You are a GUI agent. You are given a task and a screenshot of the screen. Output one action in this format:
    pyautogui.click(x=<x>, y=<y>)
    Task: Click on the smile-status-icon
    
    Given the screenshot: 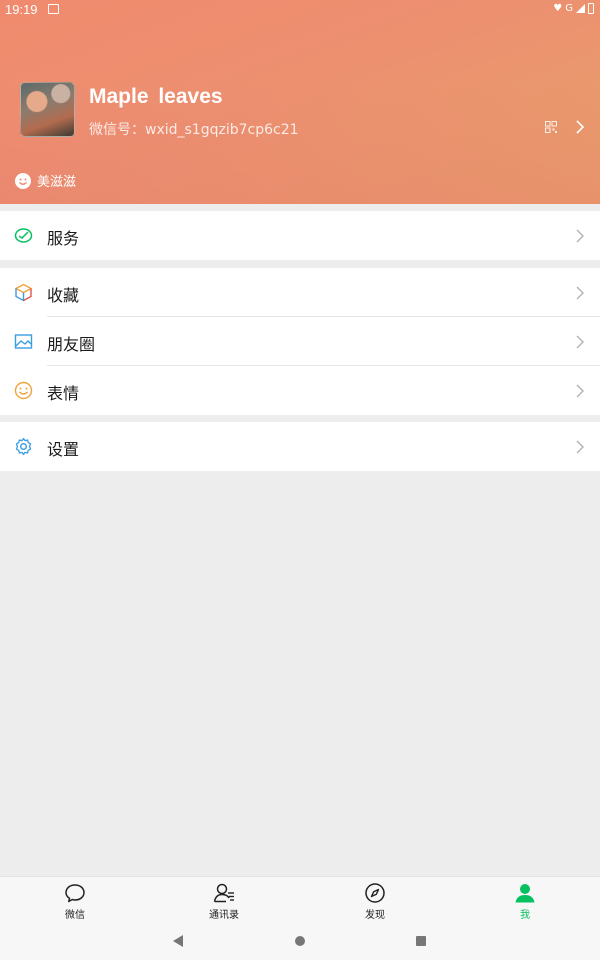 What is the action you would take?
    pyautogui.click(x=23, y=180)
    